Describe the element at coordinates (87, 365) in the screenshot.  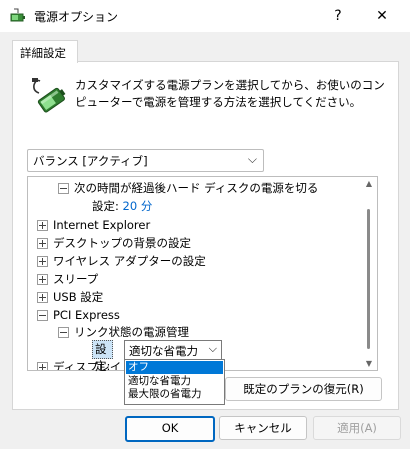
I see `tree-item-label: ディスプレイ` at that location.